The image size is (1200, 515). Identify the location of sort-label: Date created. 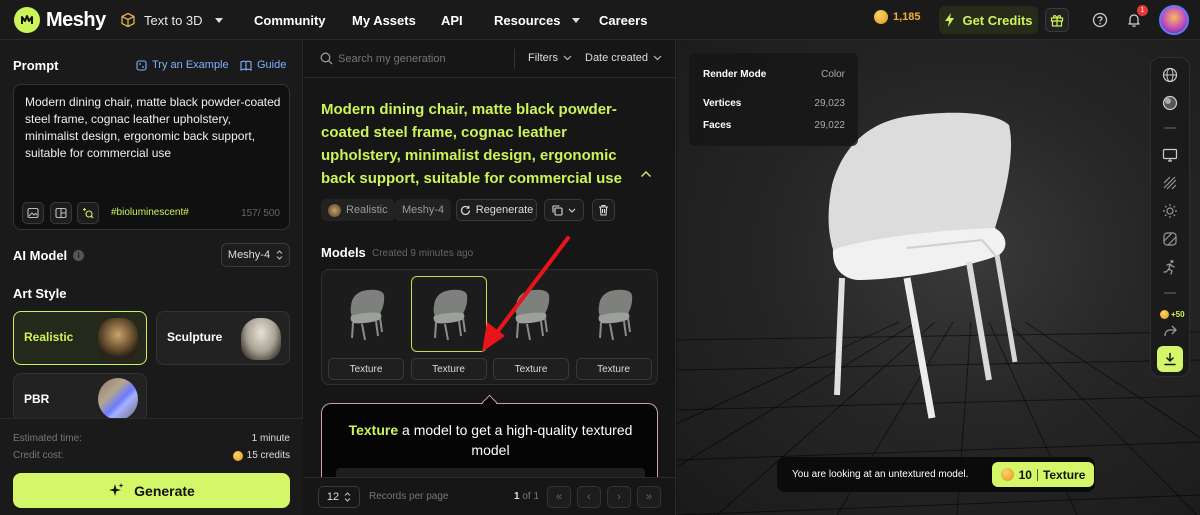
(616, 58).